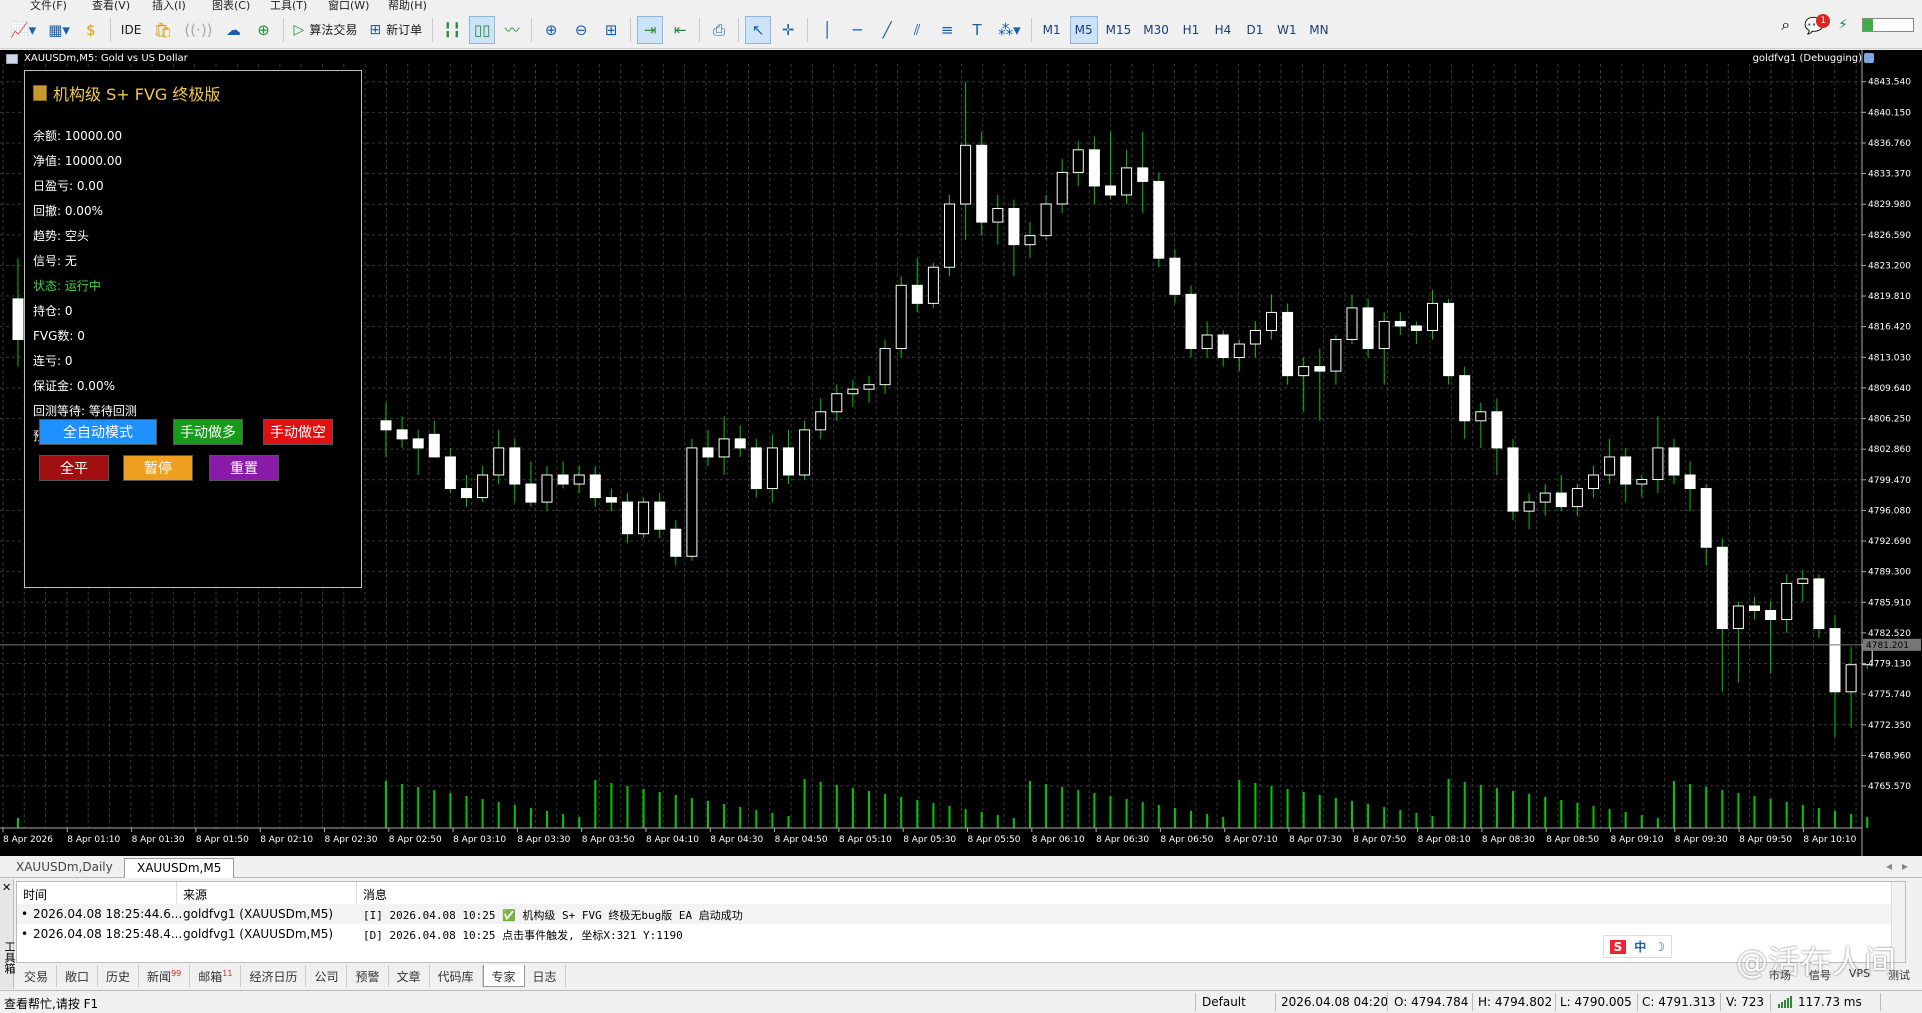 The height and width of the screenshot is (1013, 1922). What do you see at coordinates (409, 976) in the screenshot?
I see `toolbox-tab: 文章` at bounding box center [409, 976].